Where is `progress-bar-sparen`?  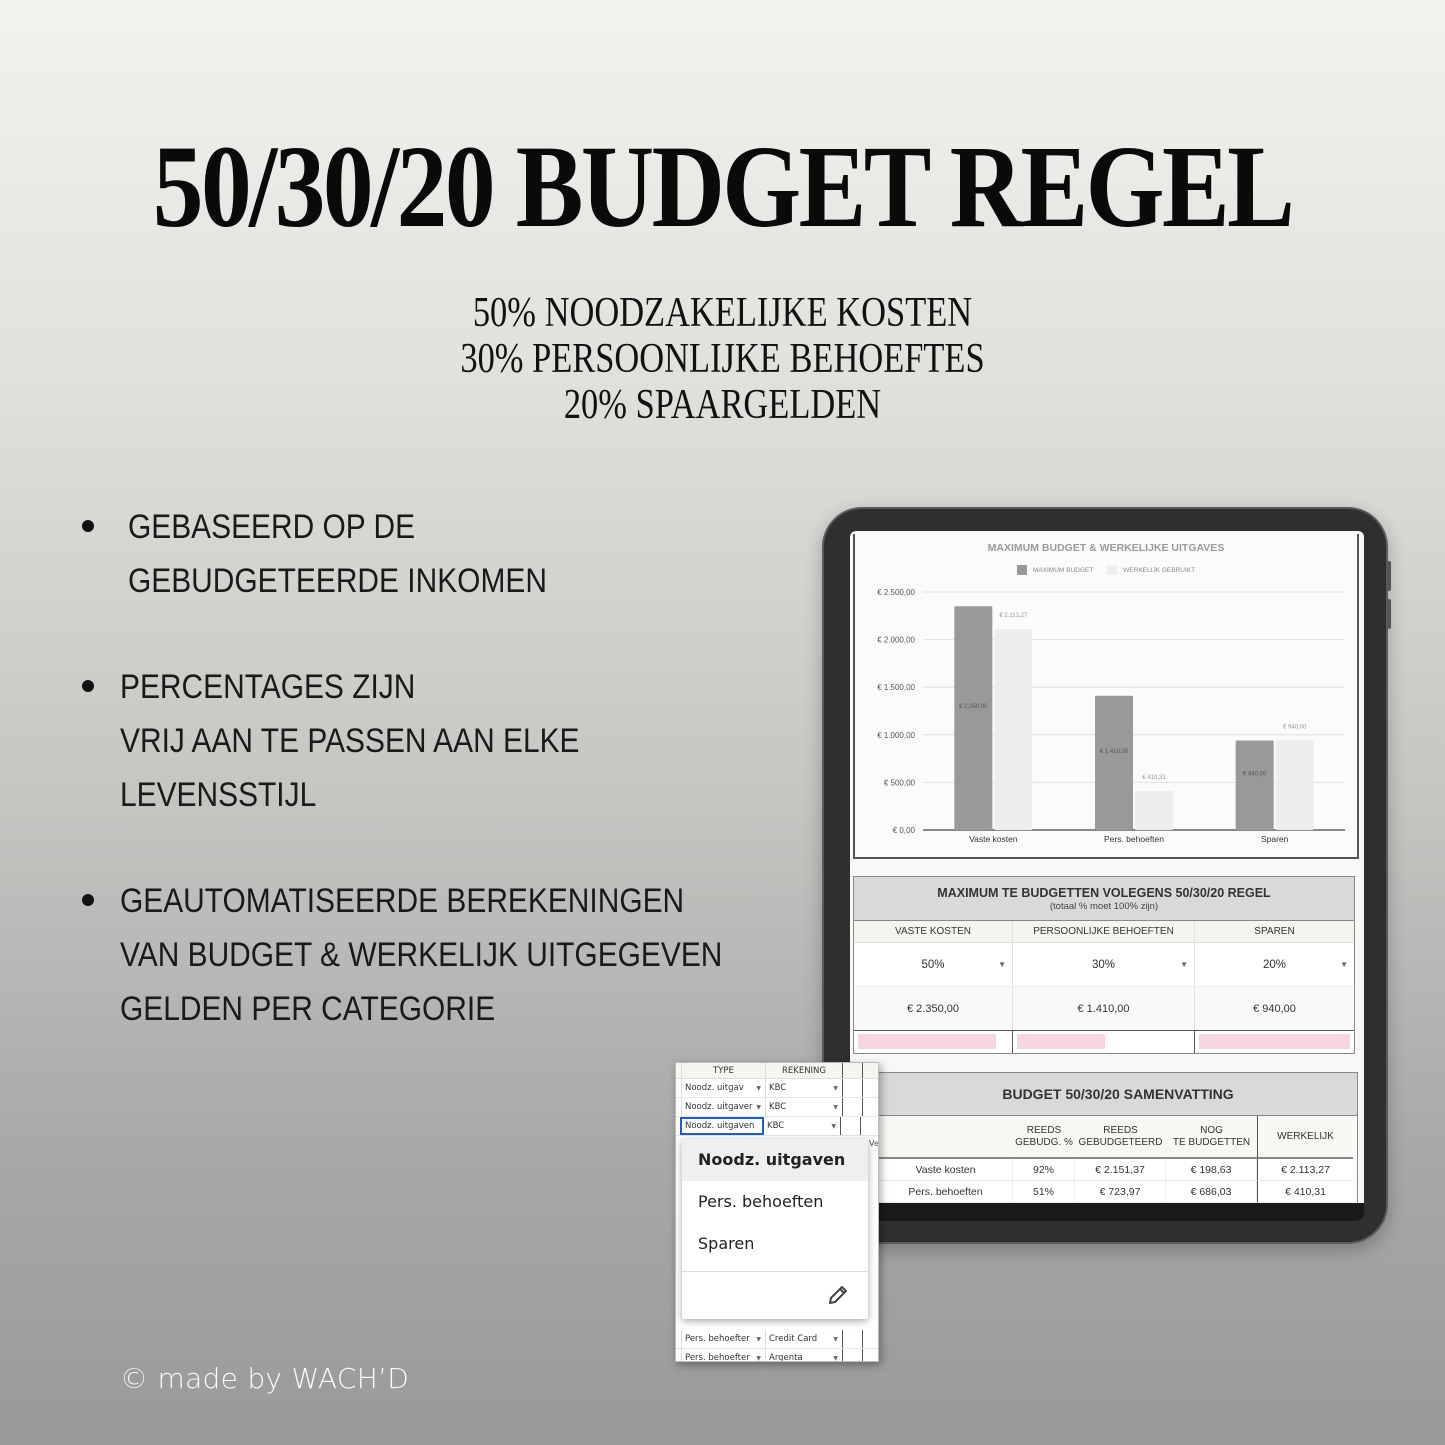 progress-bar-sparen is located at coordinates (1274, 1041).